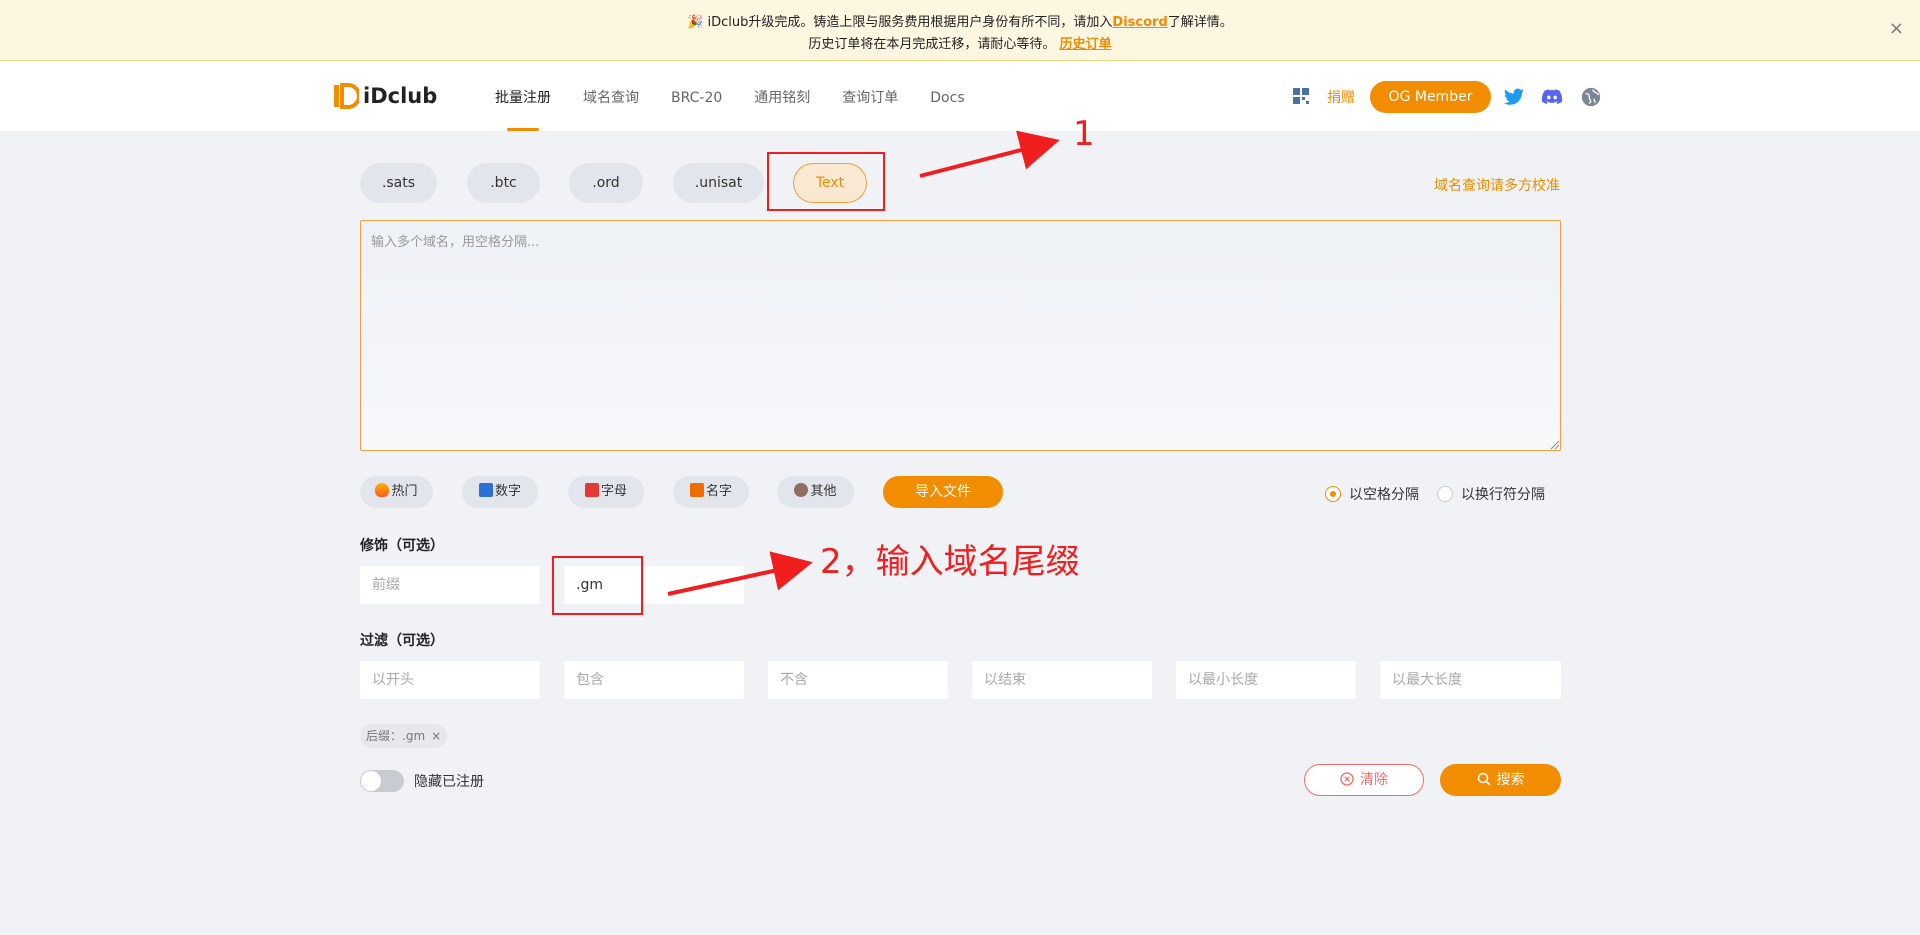  I want to click on person-icon, so click(801, 490).